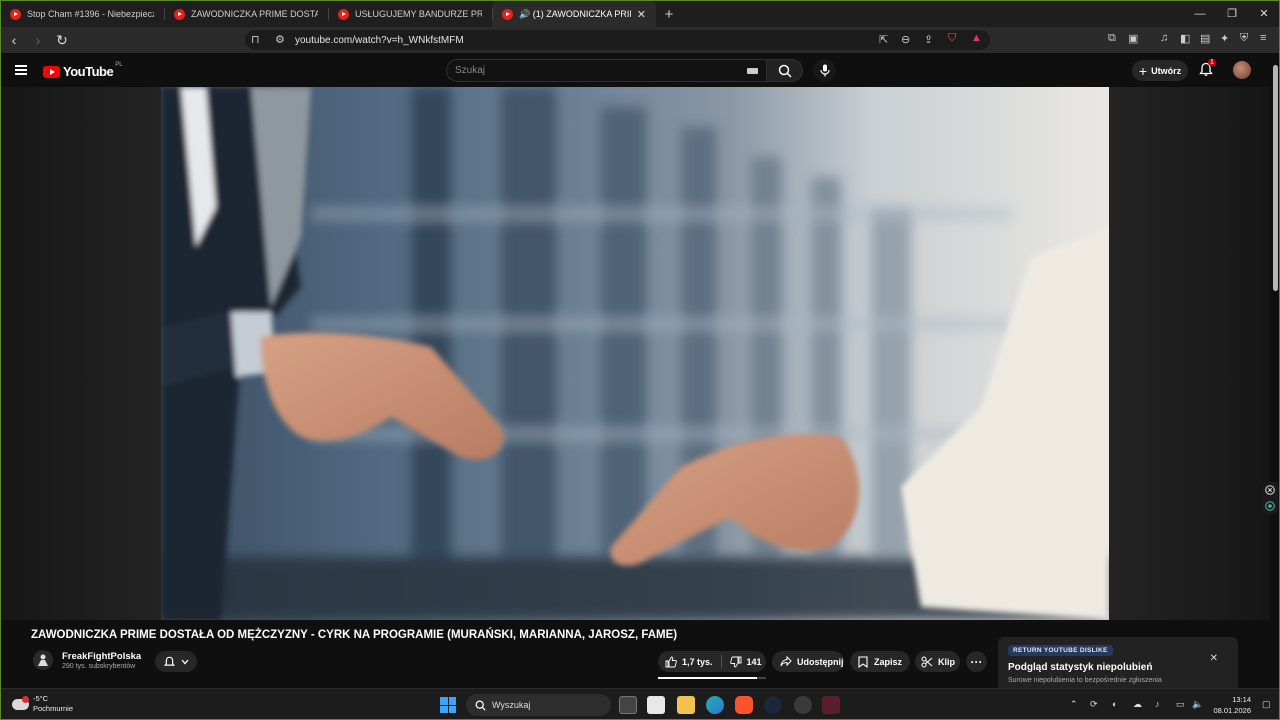 This screenshot has width=1280, height=720. I want to click on youtube-play-icon, so click(51, 71).